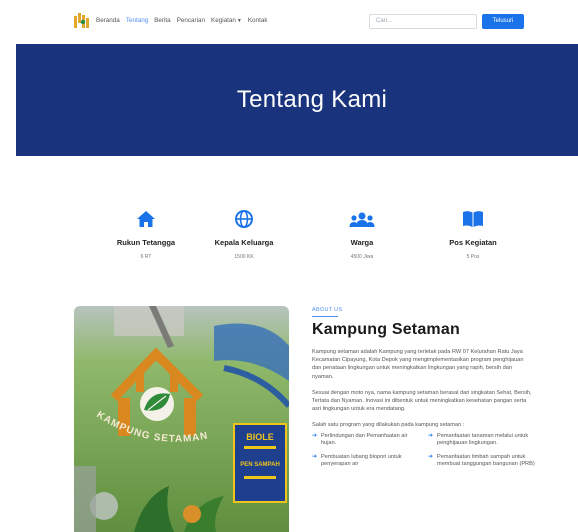 The width and height of the screenshot is (578, 532). I want to click on stat-kepala-keluarga: Kepala Keluarga 1500 KK, so click(244, 232).